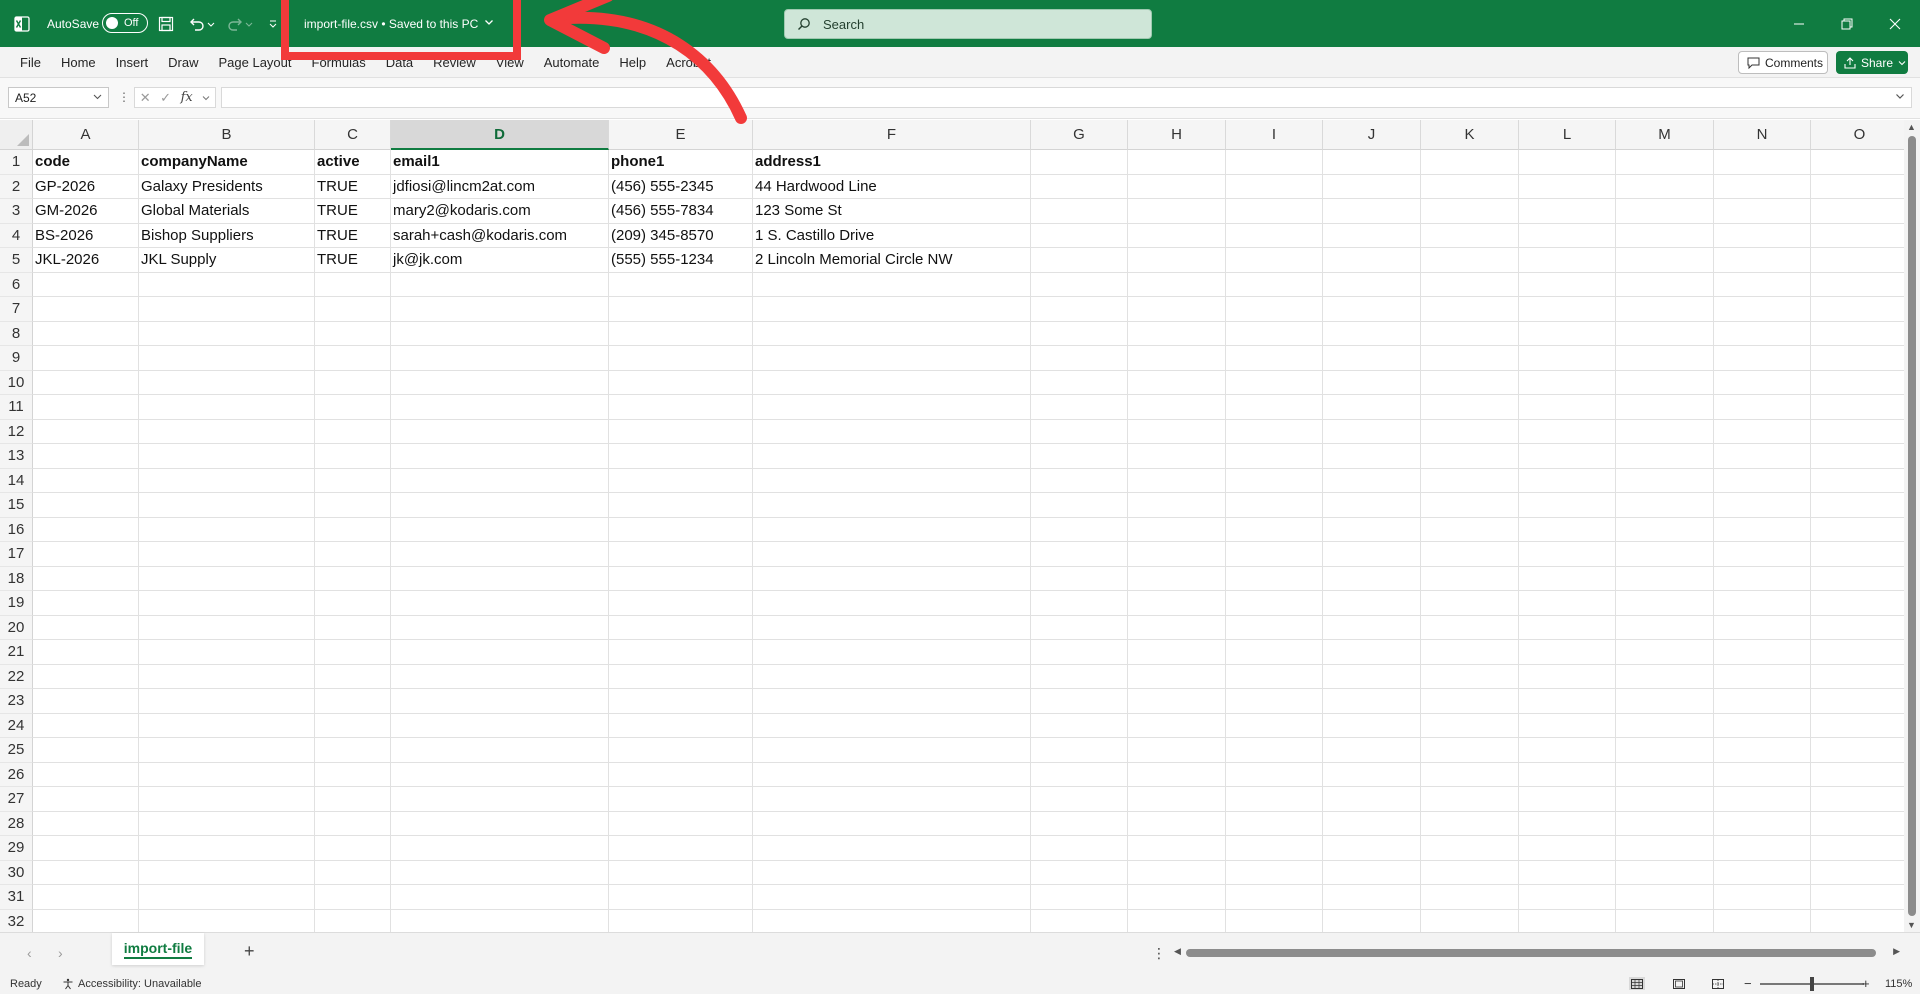  I want to click on cell-g16, so click(1079, 529).